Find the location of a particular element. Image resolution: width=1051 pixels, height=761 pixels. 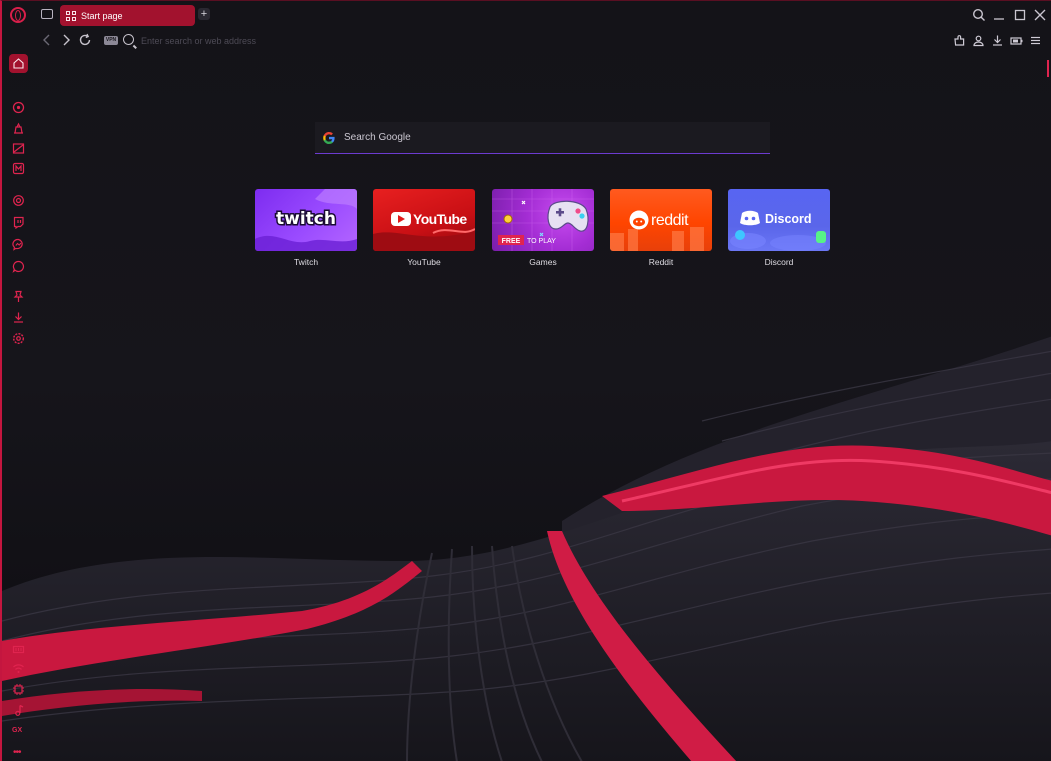

gx-mods-icon is located at coordinates (18, 168).